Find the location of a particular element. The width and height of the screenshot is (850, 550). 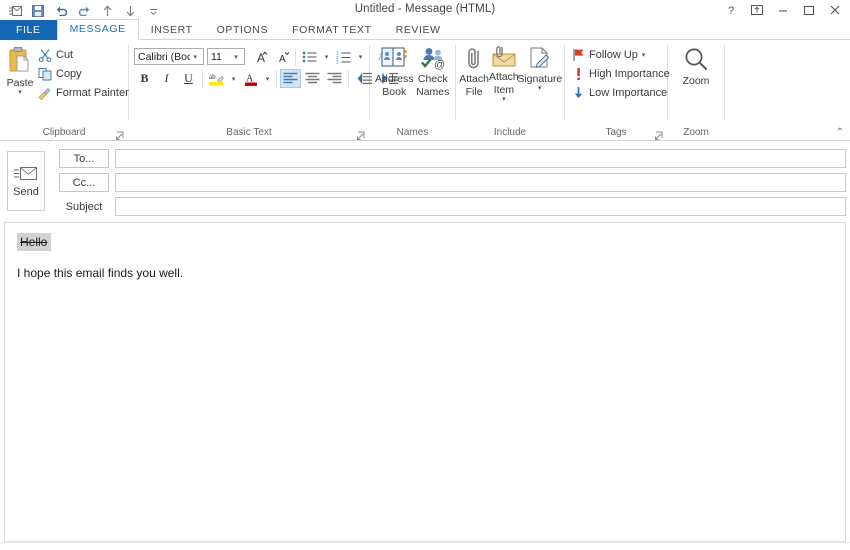

bold-button: B is located at coordinates (144, 78).